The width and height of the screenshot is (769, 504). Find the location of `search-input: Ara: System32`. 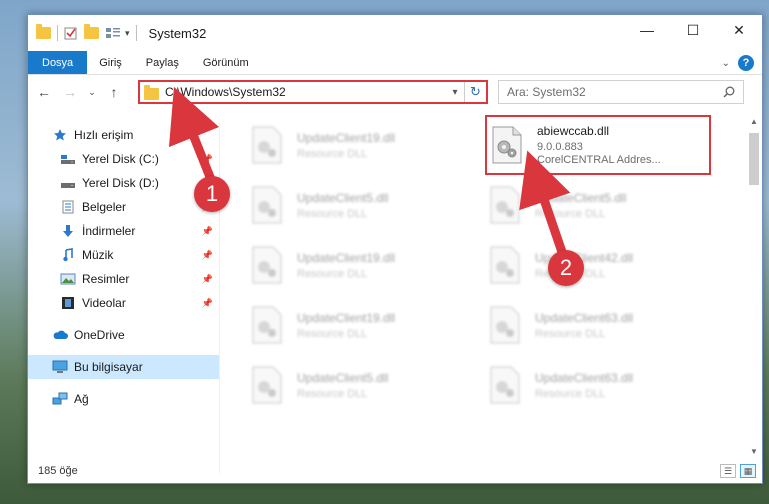

search-input: Ara: System32 is located at coordinates (615, 92).